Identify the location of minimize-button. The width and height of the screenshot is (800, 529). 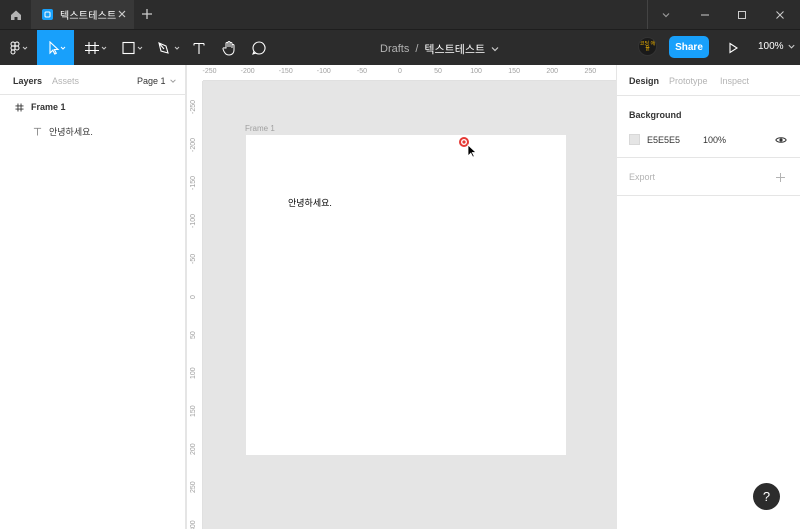
(705, 14).